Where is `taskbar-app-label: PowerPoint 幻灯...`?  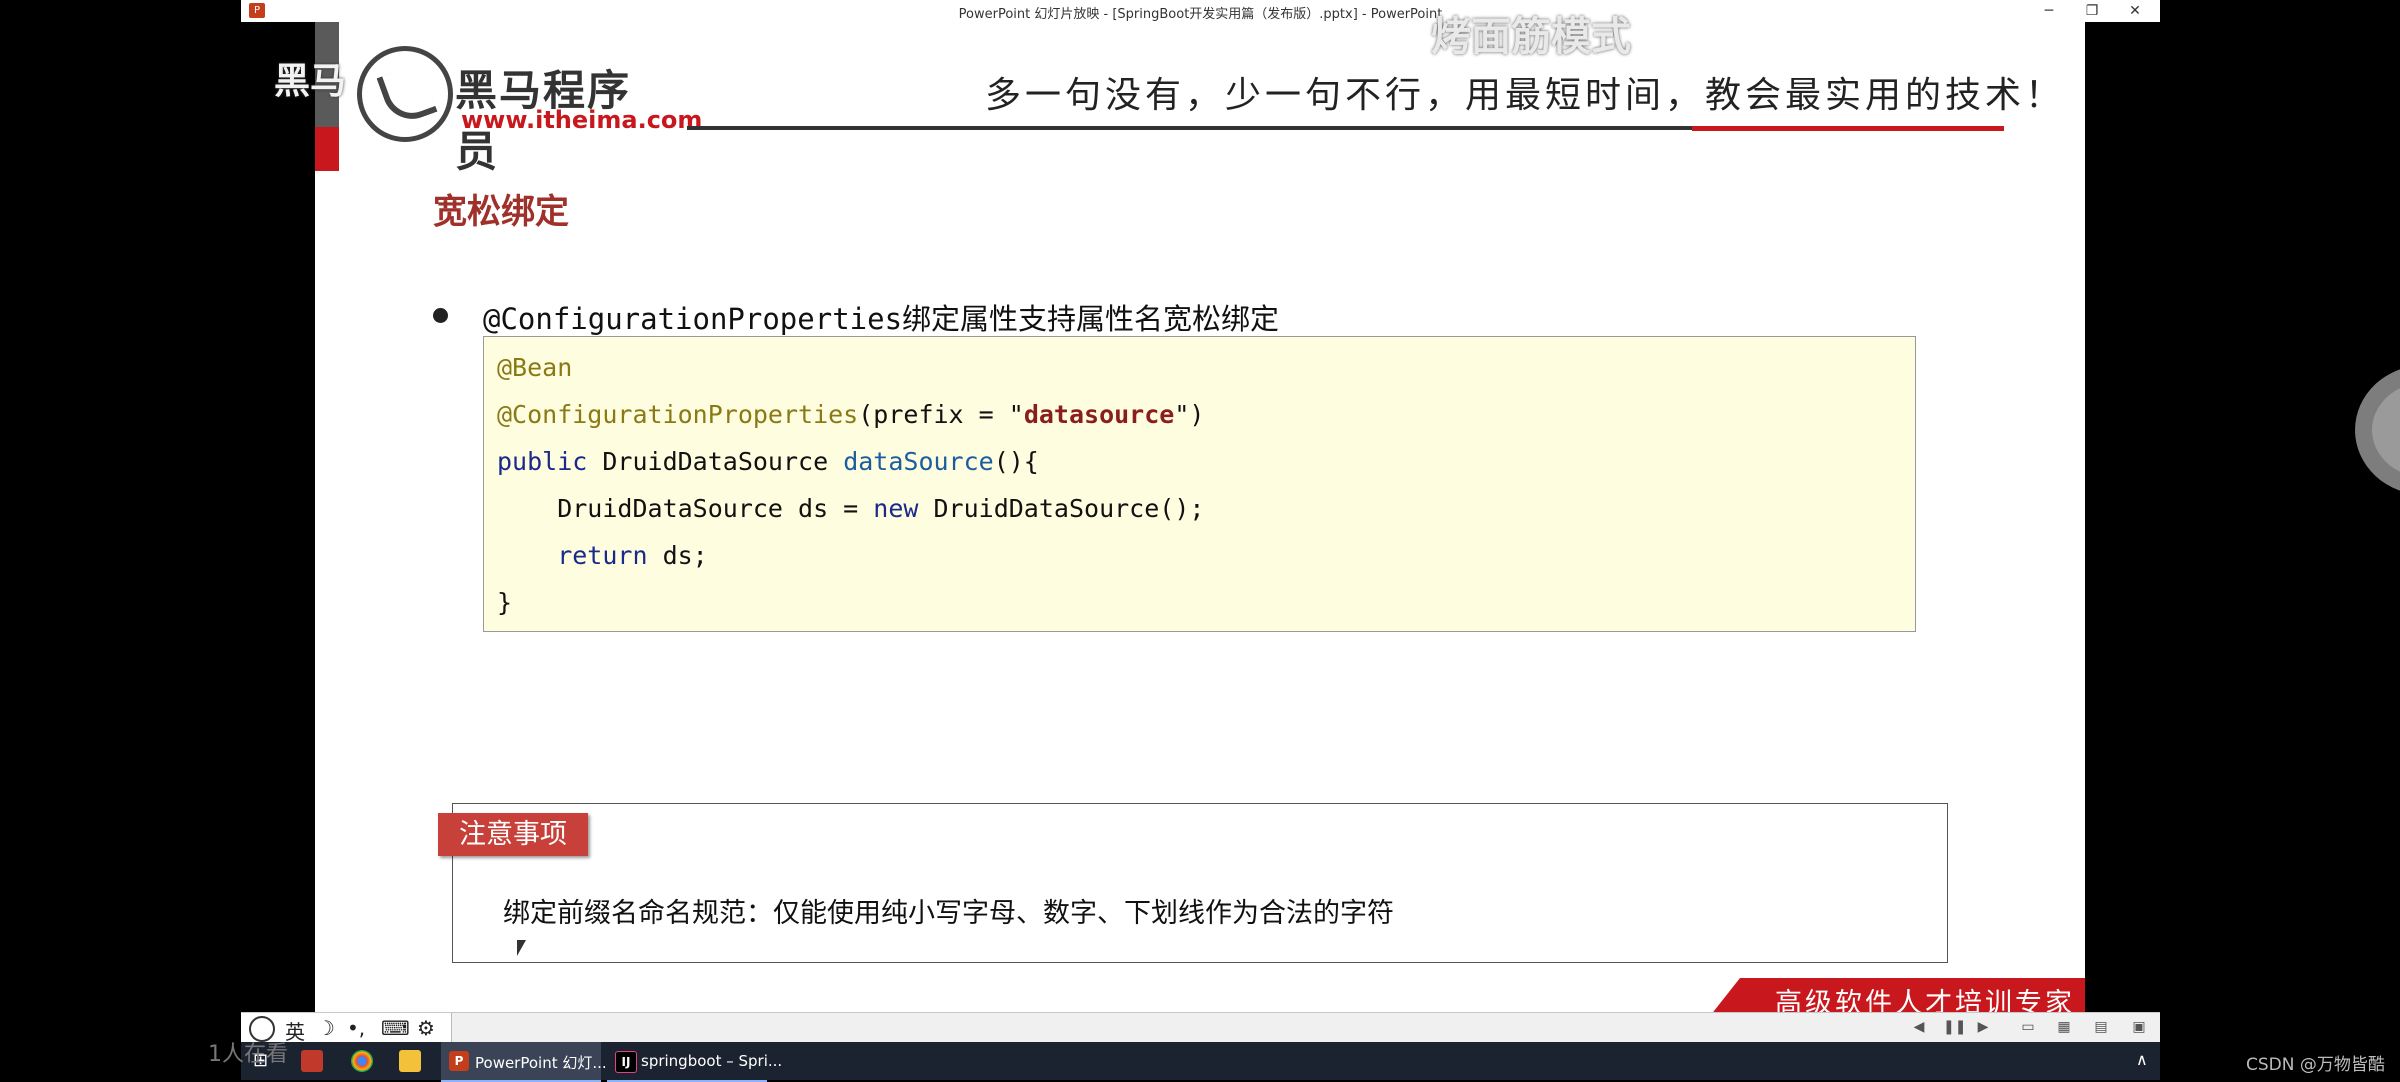 taskbar-app-label: PowerPoint 幻灯... is located at coordinates (541, 1063).